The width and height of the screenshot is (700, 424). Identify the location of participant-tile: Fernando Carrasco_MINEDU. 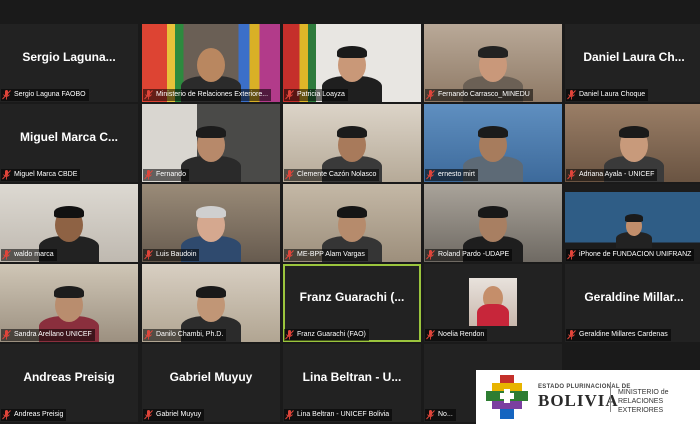
(493, 63).